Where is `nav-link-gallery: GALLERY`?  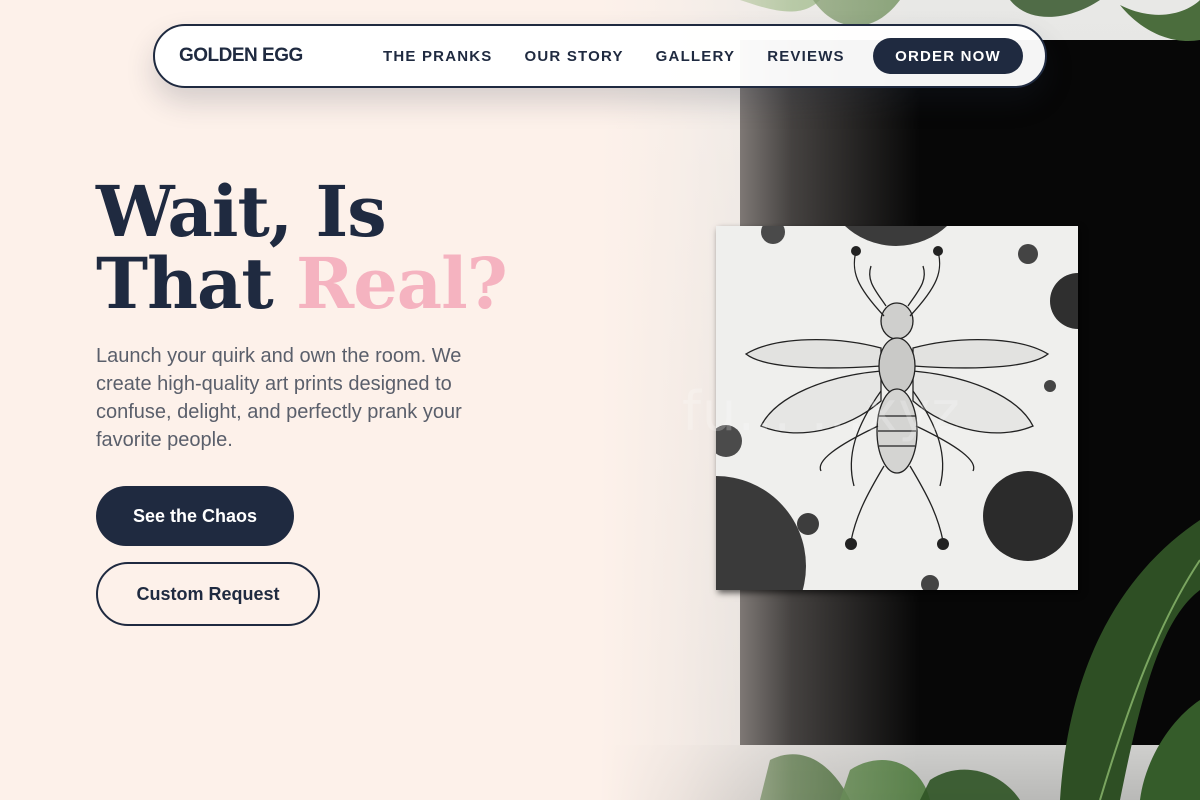
nav-link-gallery: GALLERY is located at coordinates (696, 56).